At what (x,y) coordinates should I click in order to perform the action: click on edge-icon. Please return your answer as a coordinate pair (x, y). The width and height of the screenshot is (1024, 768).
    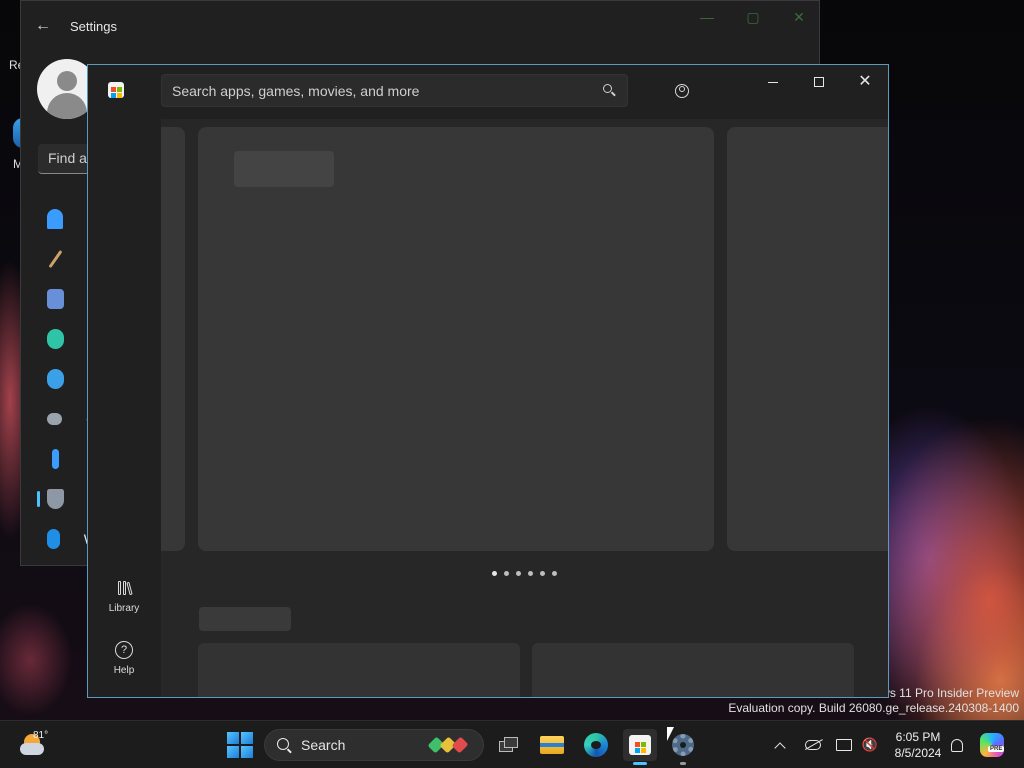
    Looking at the image, I should click on (596, 745).